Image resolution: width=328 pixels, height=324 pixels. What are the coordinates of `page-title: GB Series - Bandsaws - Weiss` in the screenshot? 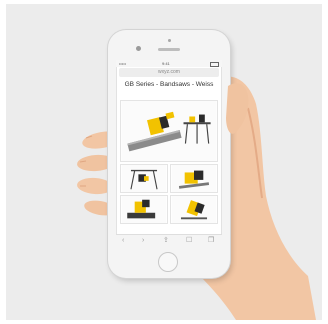 It's located at (169, 84).